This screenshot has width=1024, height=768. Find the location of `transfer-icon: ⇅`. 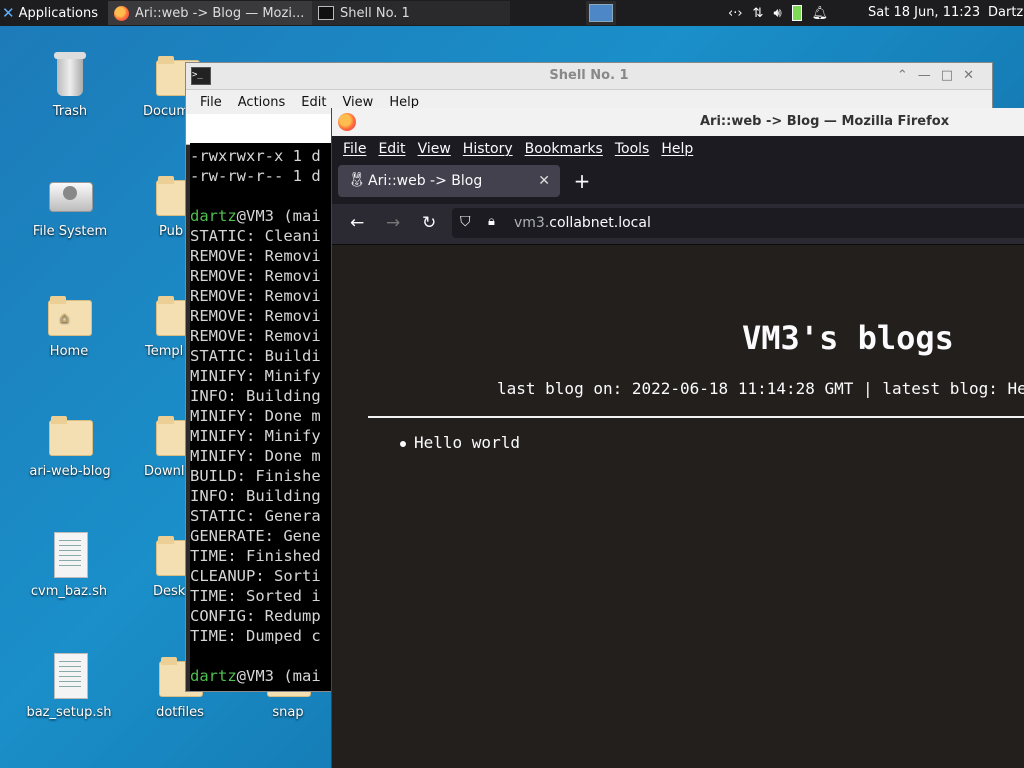

transfer-icon: ⇅ is located at coordinates (758, 13).